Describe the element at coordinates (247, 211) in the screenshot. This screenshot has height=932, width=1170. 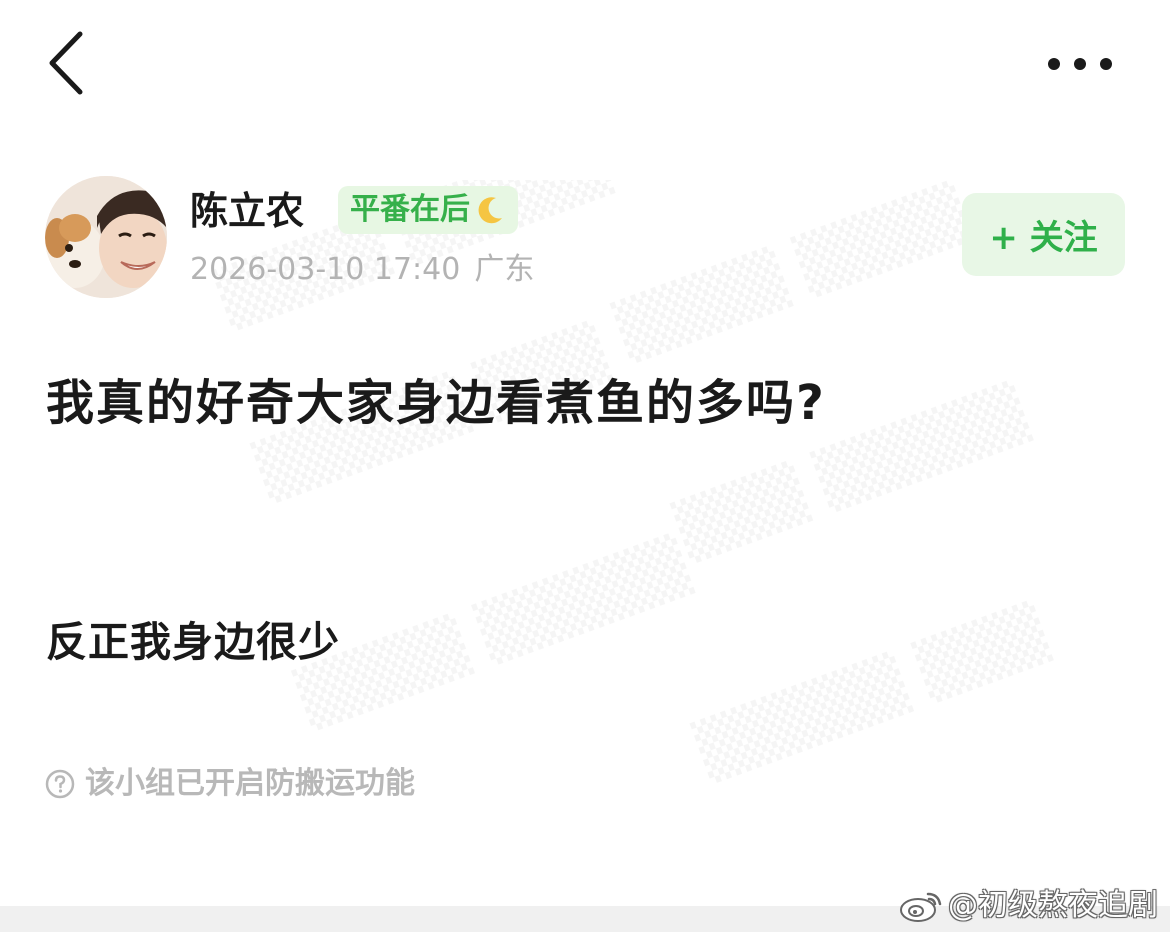
I see `username: 陈立农` at that location.